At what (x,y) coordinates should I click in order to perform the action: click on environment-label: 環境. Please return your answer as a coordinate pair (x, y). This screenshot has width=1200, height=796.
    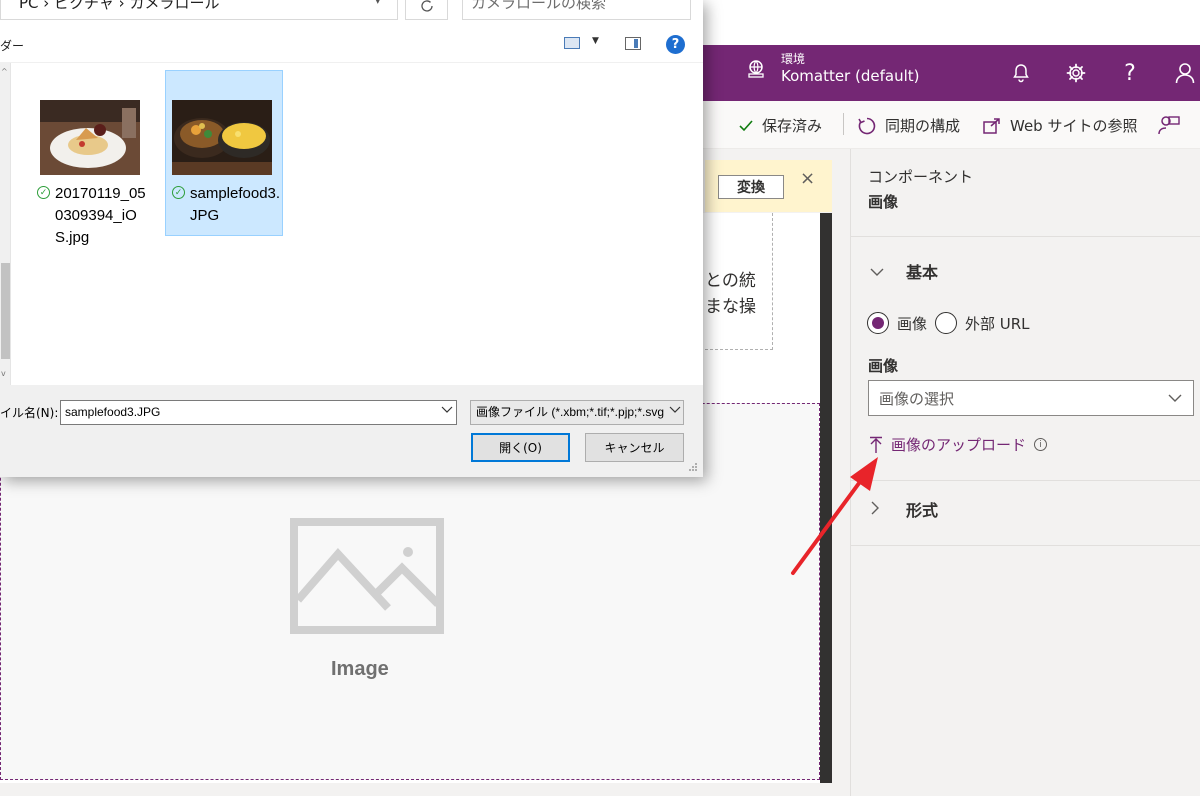
    Looking at the image, I should click on (793, 59).